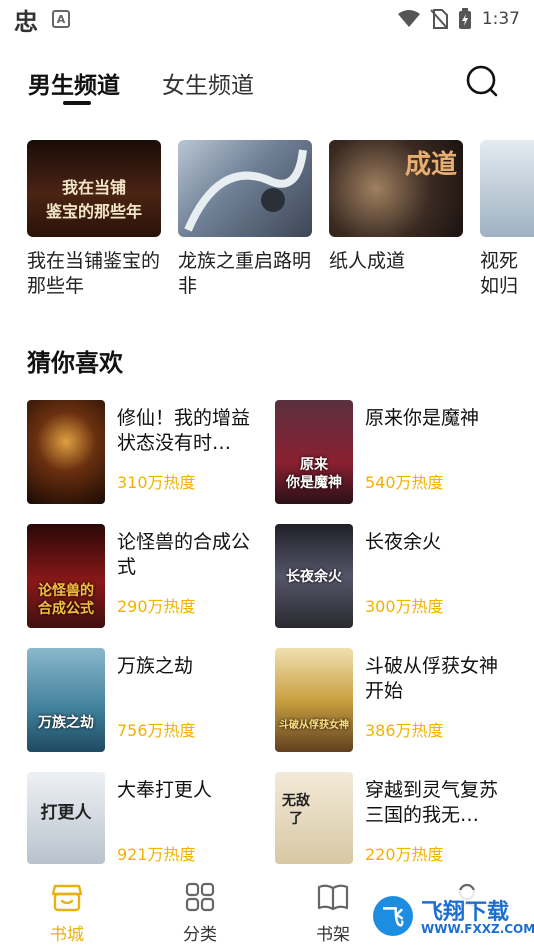 This screenshot has height=951, width=534. What do you see at coordinates (26, 21) in the screenshot?
I see `app-logo-icon: 忠` at bounding box center [26, 21].